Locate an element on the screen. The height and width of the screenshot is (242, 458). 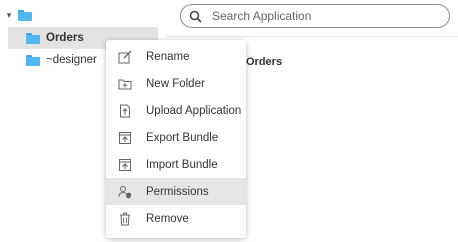
expand-caret-icon: ▾ is located at coordinates (9, 15).